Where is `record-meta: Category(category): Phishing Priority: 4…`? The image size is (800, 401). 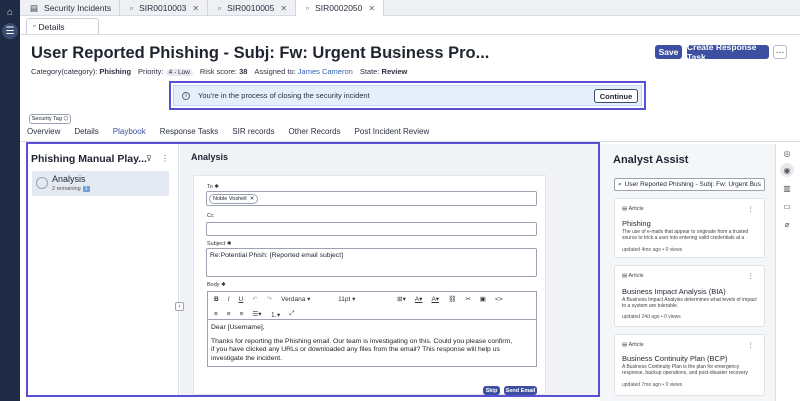
record-meta: Category(category): Phishing Priority: 4… is located at coordinates (219, 71).